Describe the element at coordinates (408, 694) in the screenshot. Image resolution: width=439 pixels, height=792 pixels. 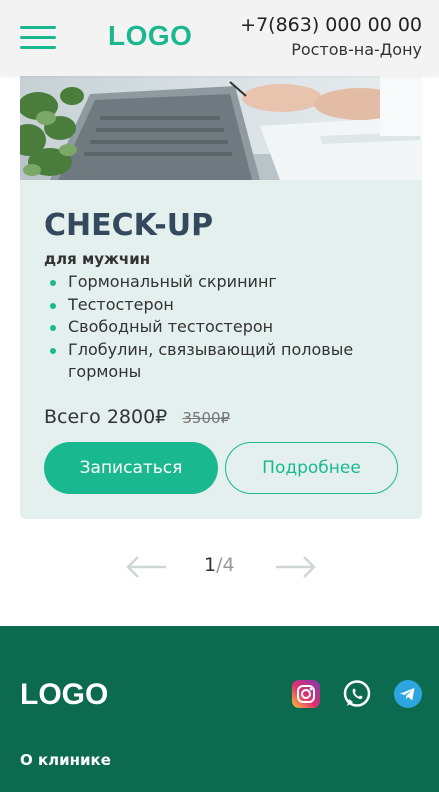
I see `telegram-icon` at that location.